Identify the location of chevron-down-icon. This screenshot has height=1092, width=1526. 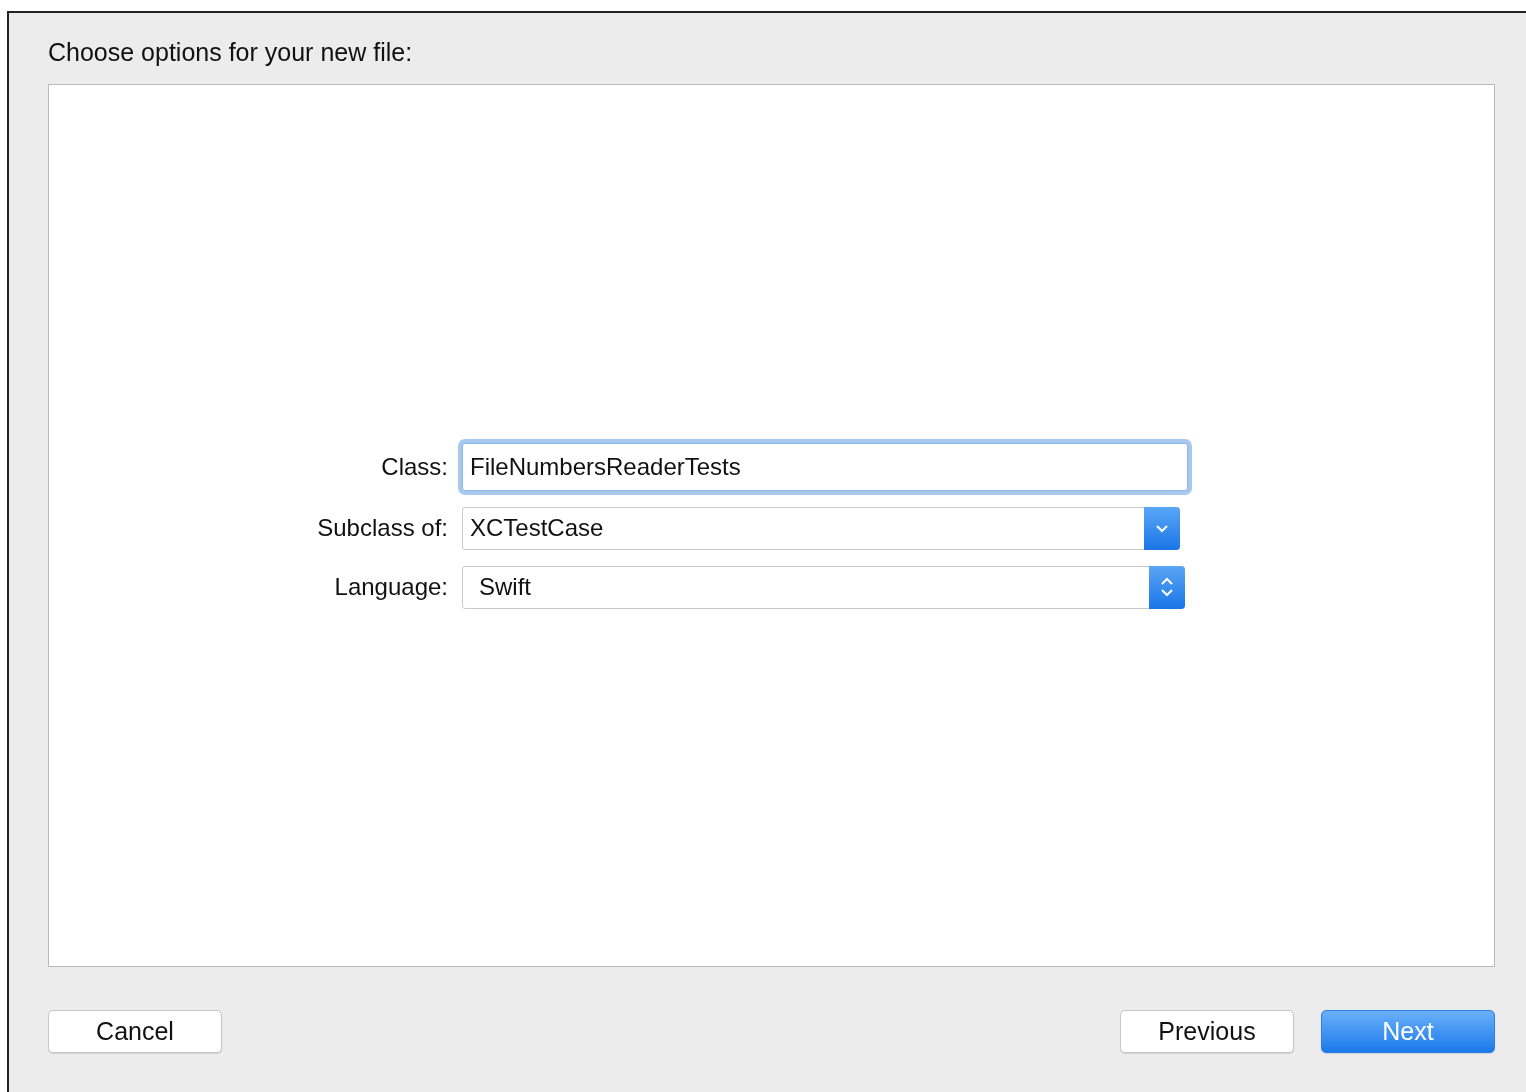
(1162, 528).